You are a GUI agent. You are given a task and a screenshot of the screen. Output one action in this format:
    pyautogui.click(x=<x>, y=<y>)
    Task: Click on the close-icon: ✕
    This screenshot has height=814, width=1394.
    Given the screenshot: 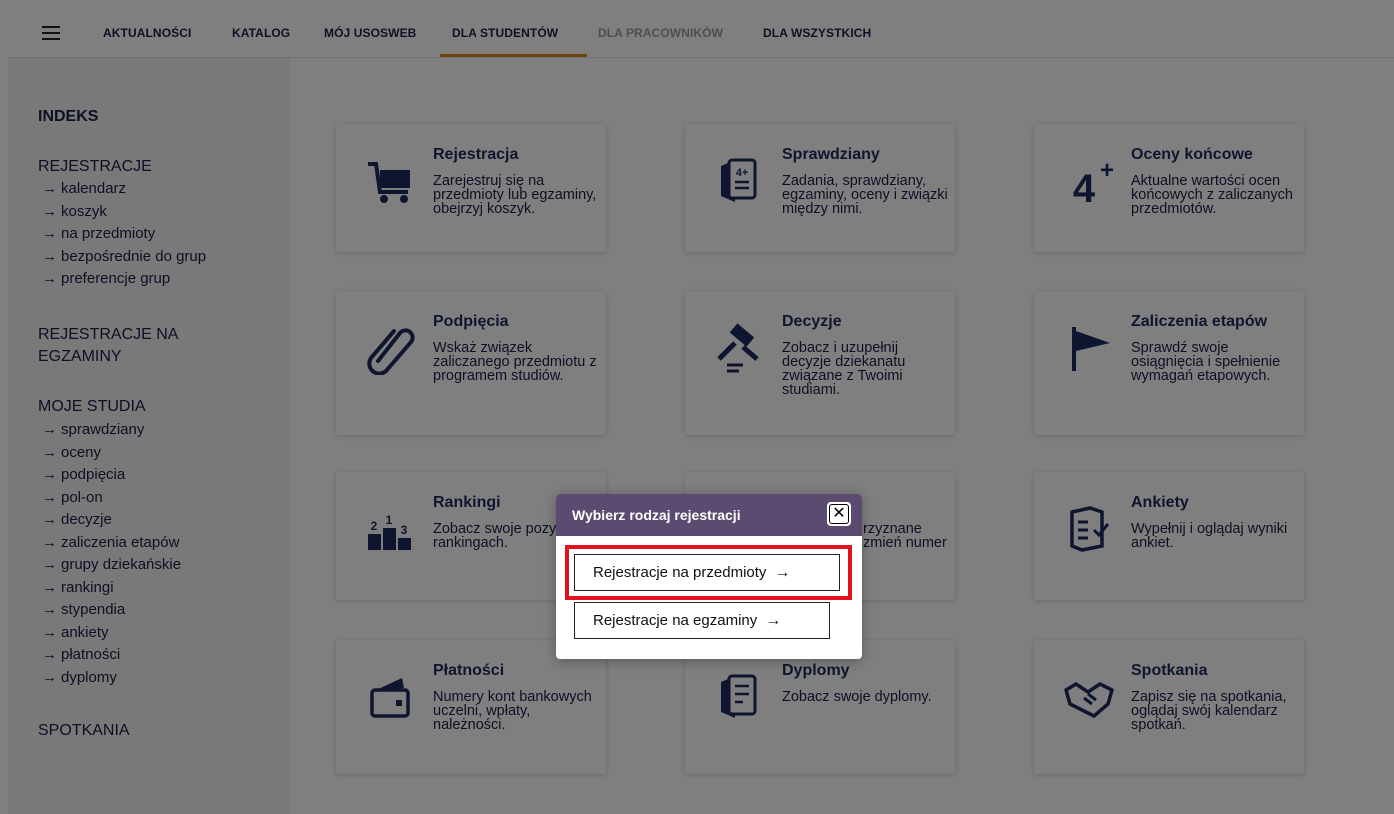 What is the action you would take?
    pyautogui.click(x=839, y=514)
    